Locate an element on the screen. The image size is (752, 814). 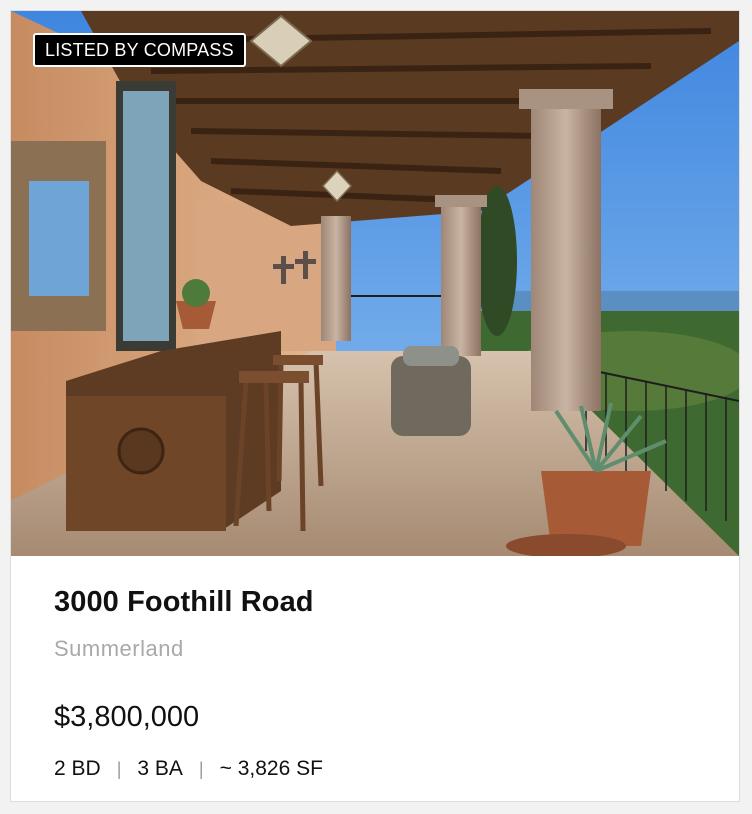
listing-price: $3,800,000 is located at coordinates (127, 717).